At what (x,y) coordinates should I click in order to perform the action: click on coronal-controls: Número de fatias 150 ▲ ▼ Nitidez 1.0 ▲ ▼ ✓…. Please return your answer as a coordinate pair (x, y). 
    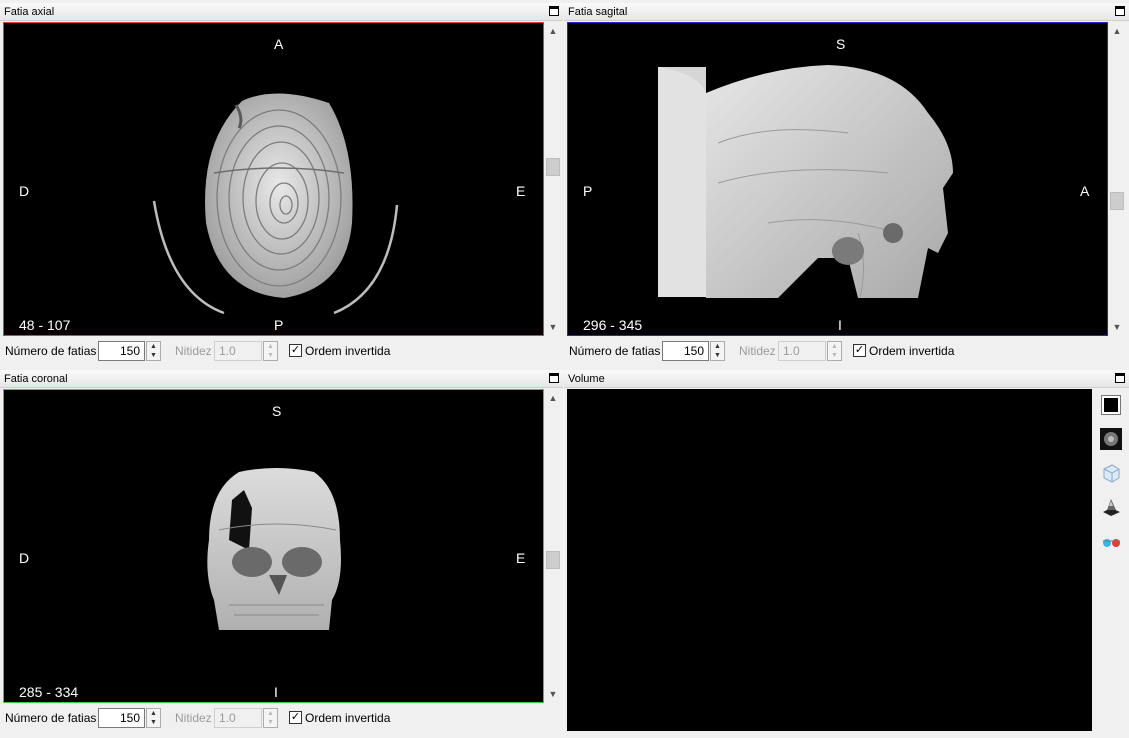
    Looking at the image, I should click on (281, 718).